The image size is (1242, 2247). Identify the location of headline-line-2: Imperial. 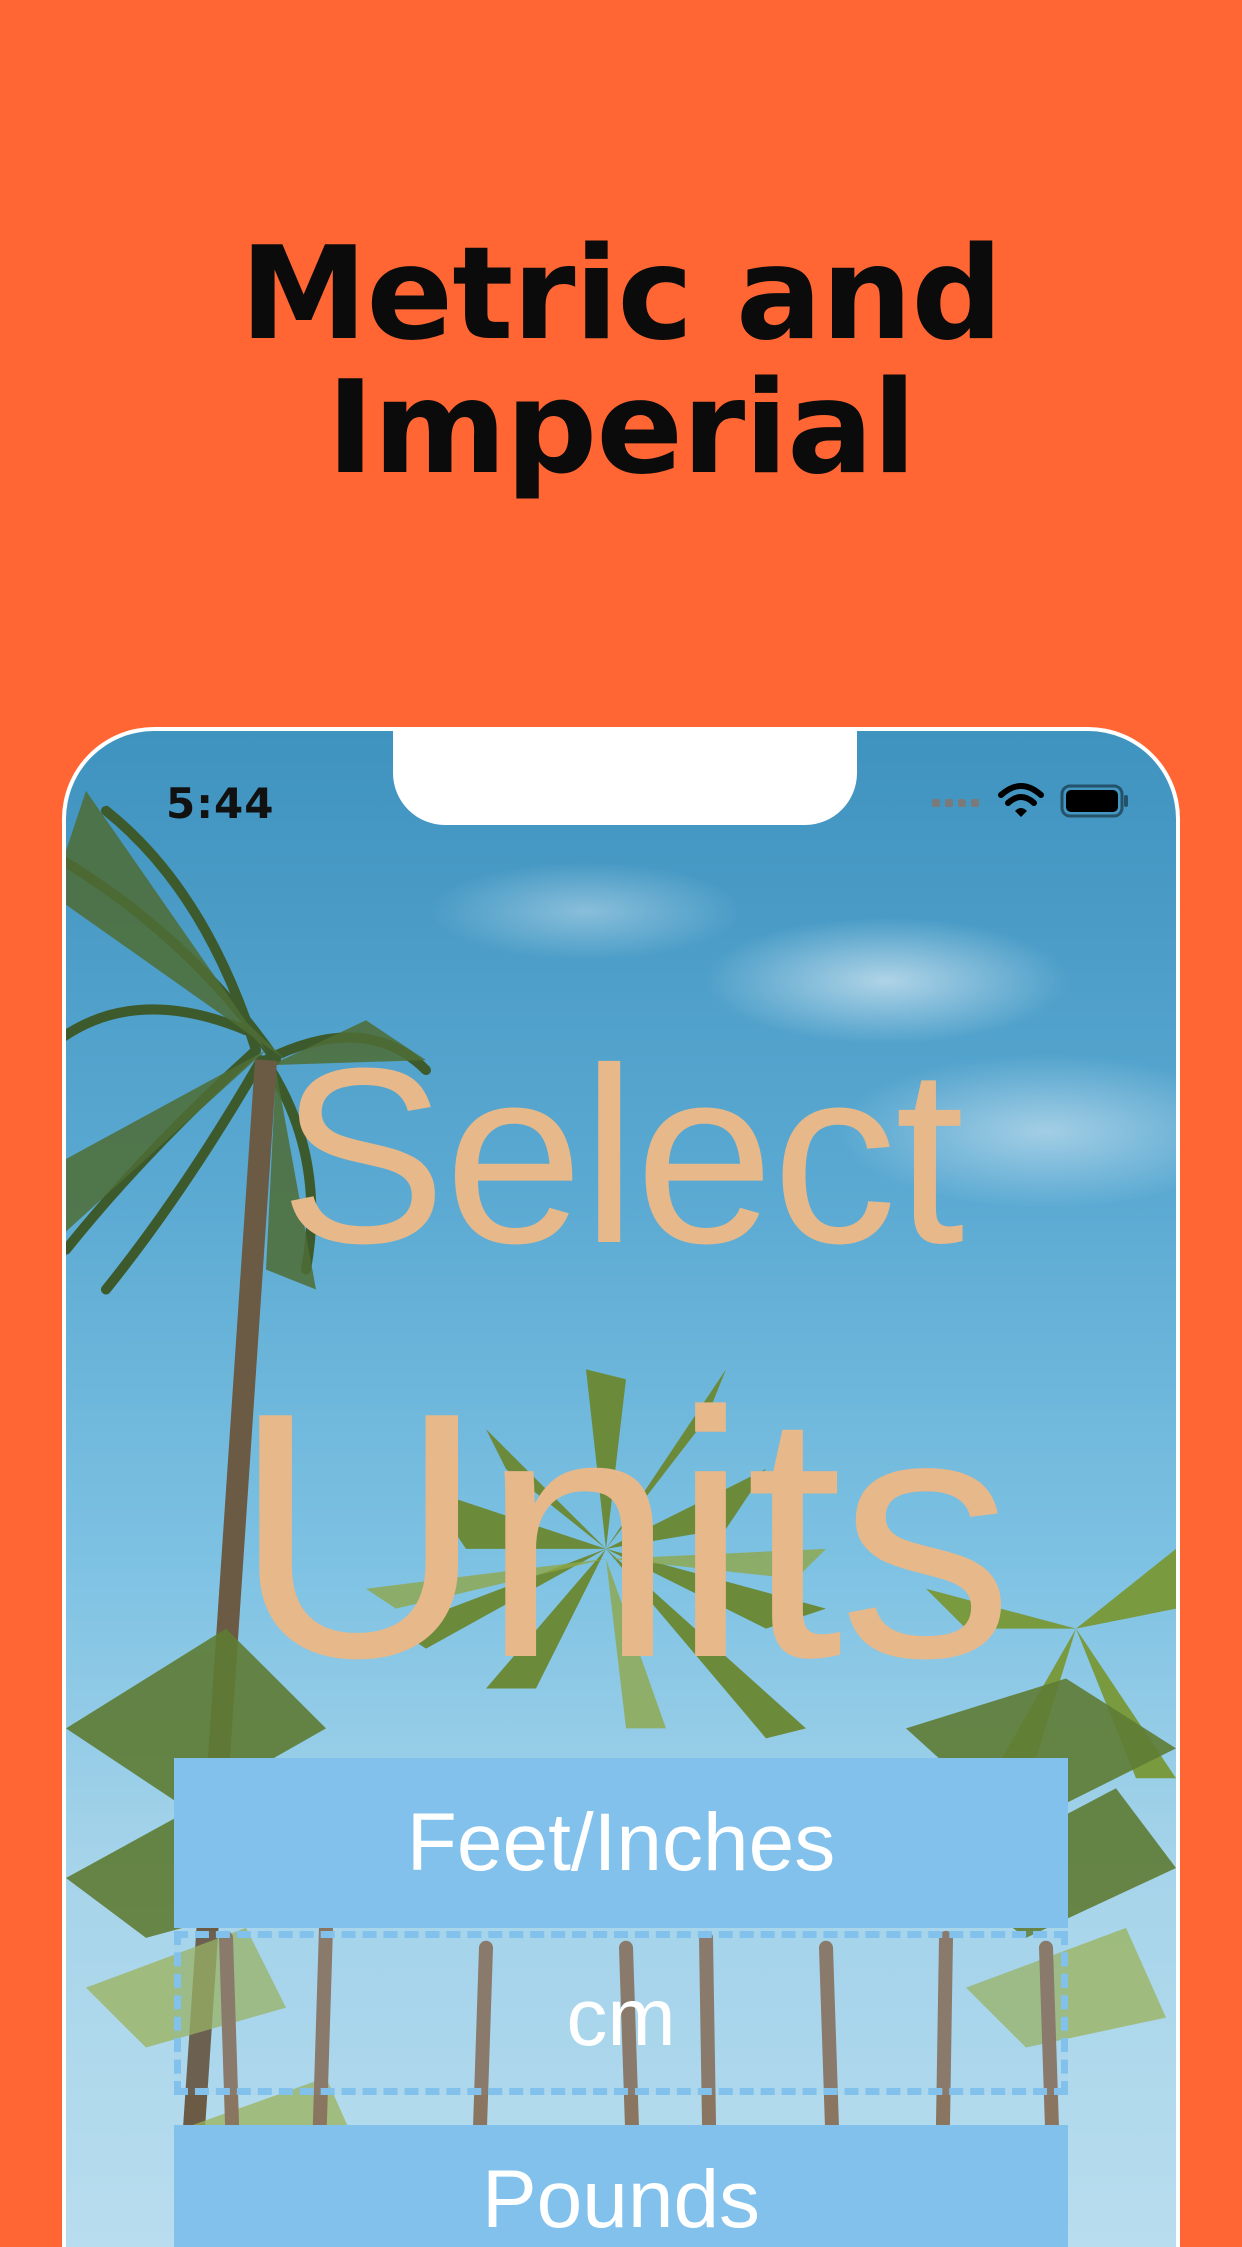
(621, 428).